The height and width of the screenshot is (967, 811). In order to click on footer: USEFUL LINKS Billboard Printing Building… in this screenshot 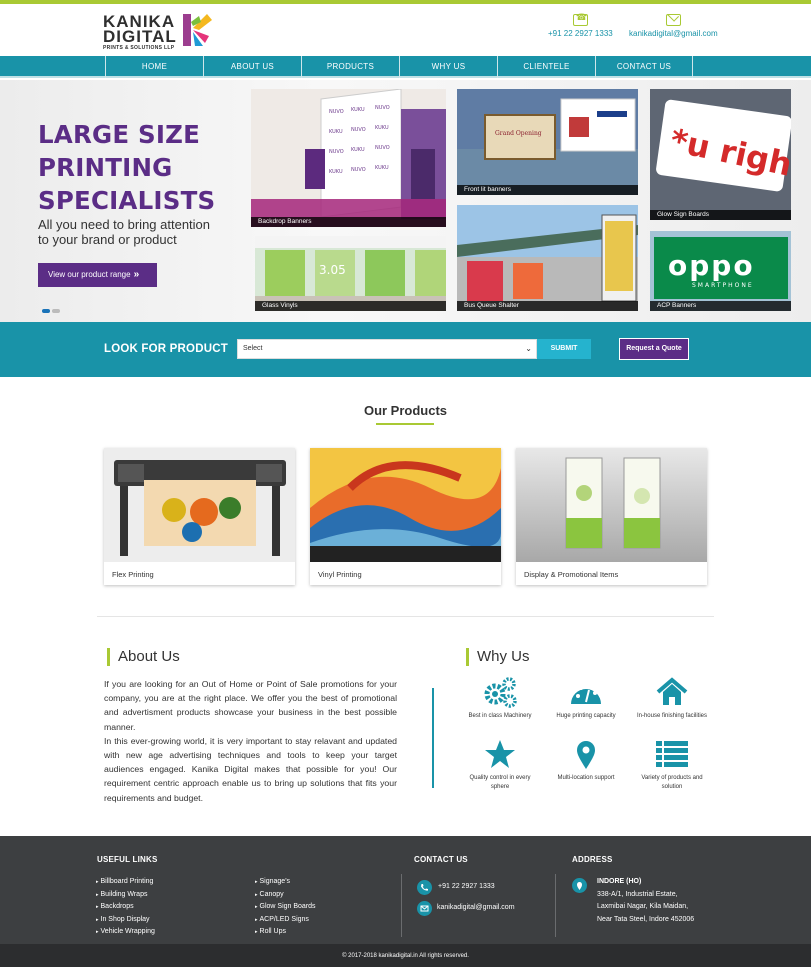, I will do `click(405, 890)`.